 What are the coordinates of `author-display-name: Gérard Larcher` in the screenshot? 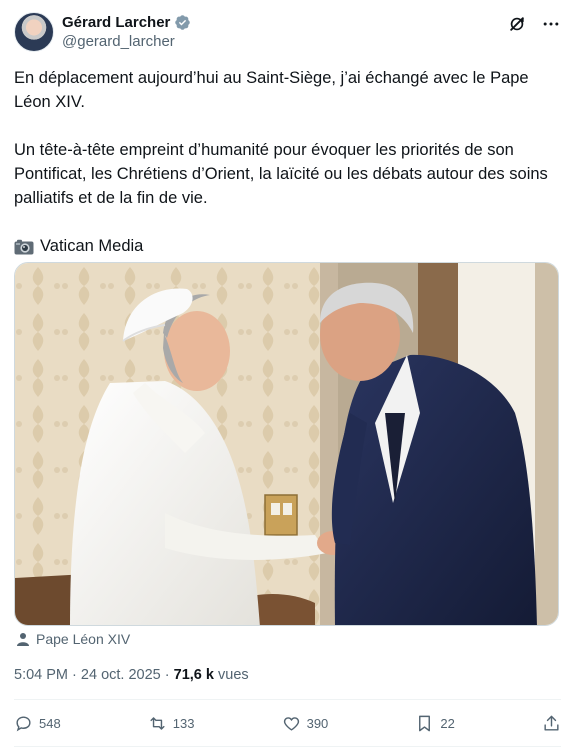 It's located at (116, 22).